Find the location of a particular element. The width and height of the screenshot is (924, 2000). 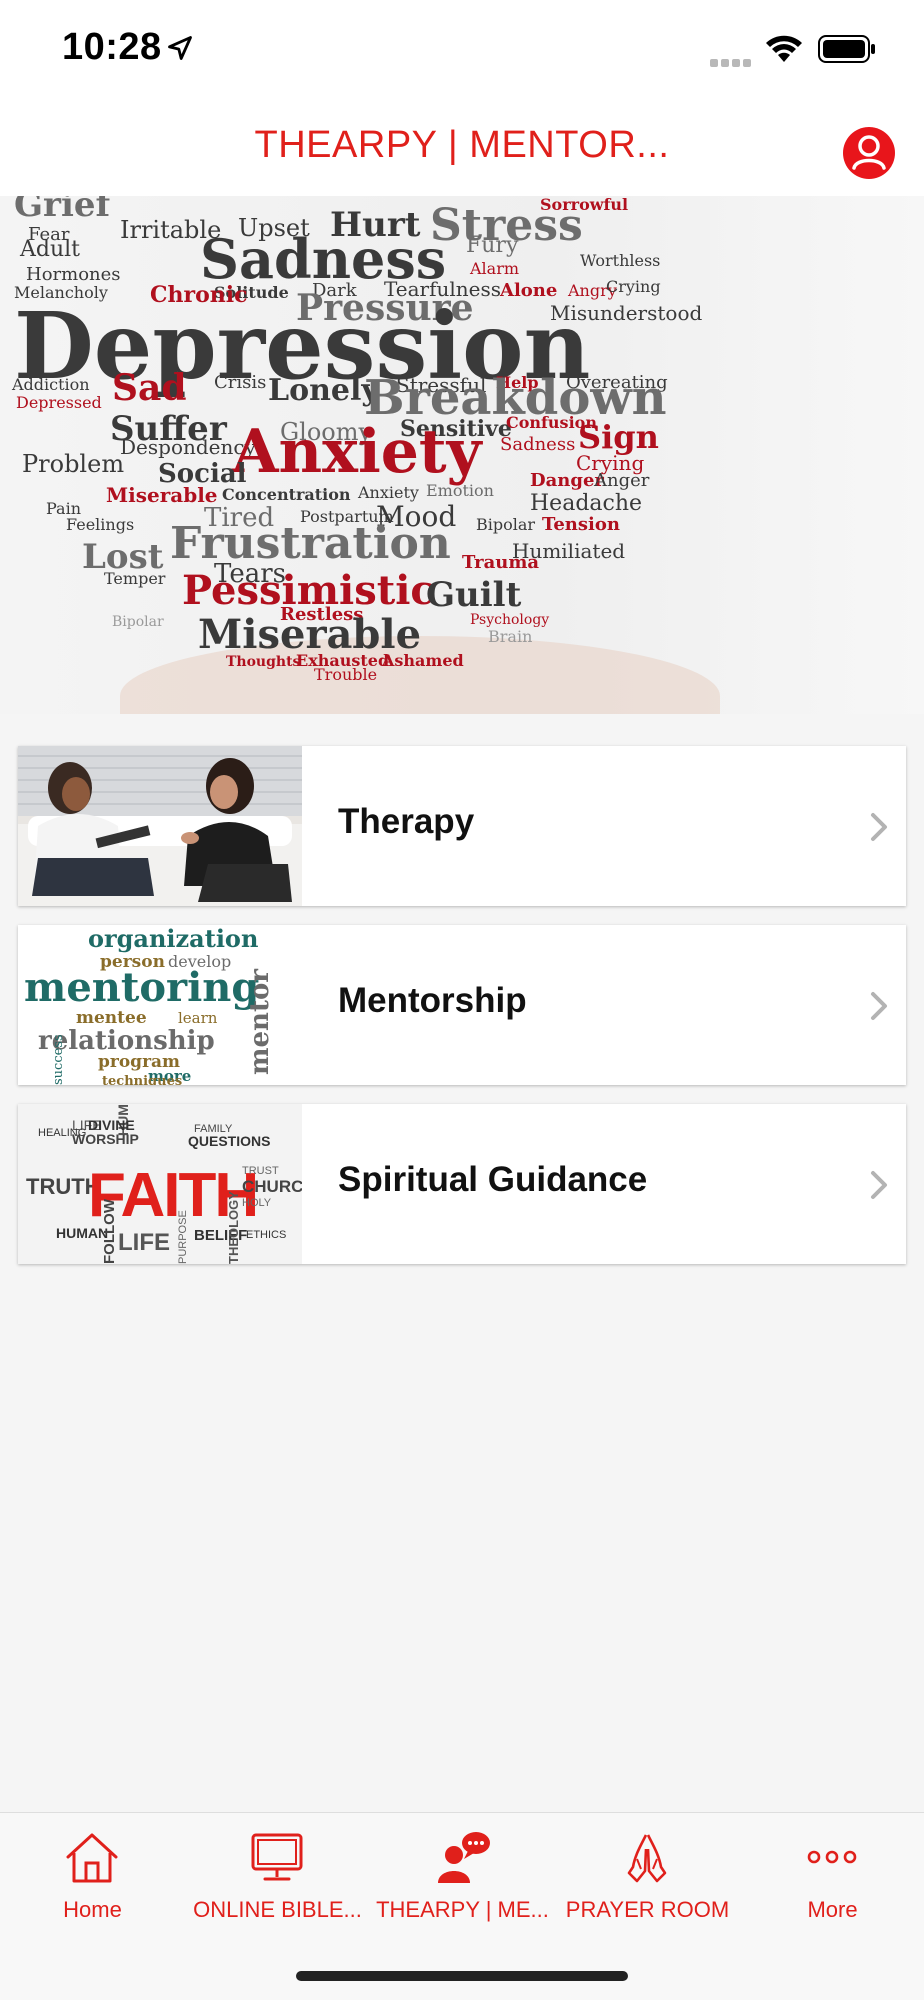

status-time: 10:28 is located at coordinates (112, 47).